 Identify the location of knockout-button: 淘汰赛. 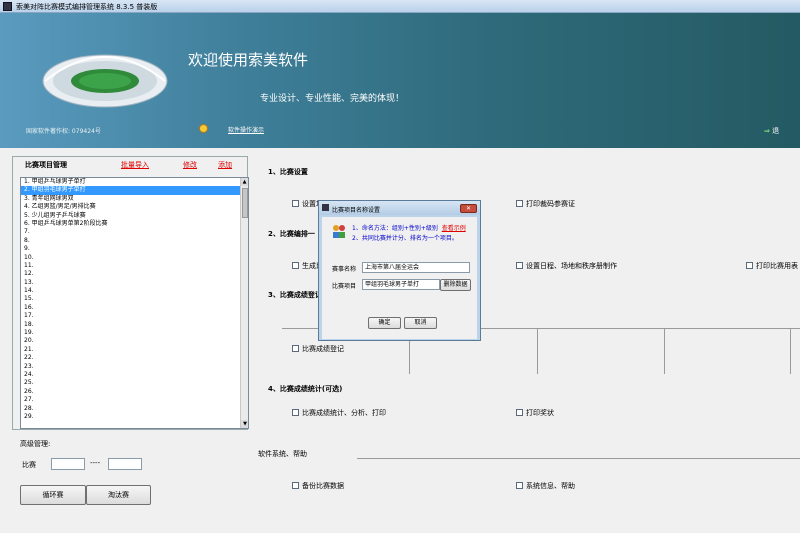
(118, 495).